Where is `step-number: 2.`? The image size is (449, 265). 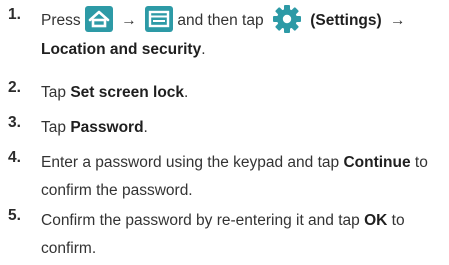 step-number: 2. is located at coordinates (14, 87).